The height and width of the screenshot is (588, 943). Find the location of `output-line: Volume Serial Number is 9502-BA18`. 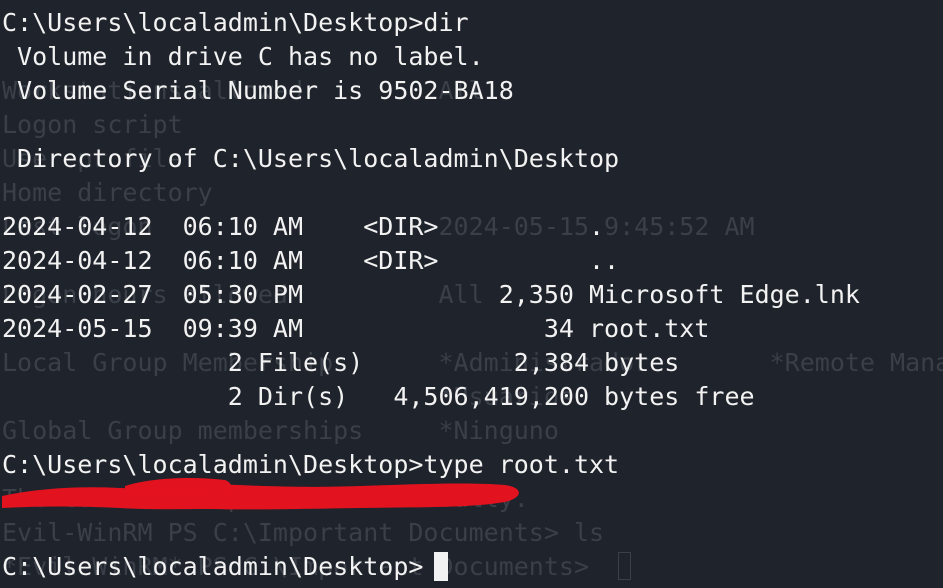

output-line: Volume Serial Number is 9502-BA18 is located at coordinates (258, 90).